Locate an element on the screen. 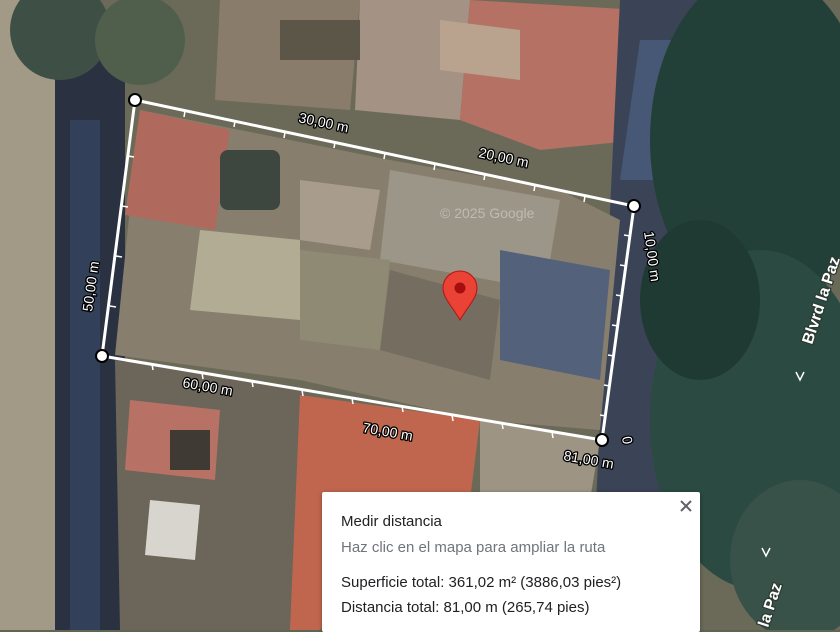 This screenshot has height=632, width=840. total-distance-text: Distancia total: 81,00 m (265,74 pies) is located at coordinates (465, 607).